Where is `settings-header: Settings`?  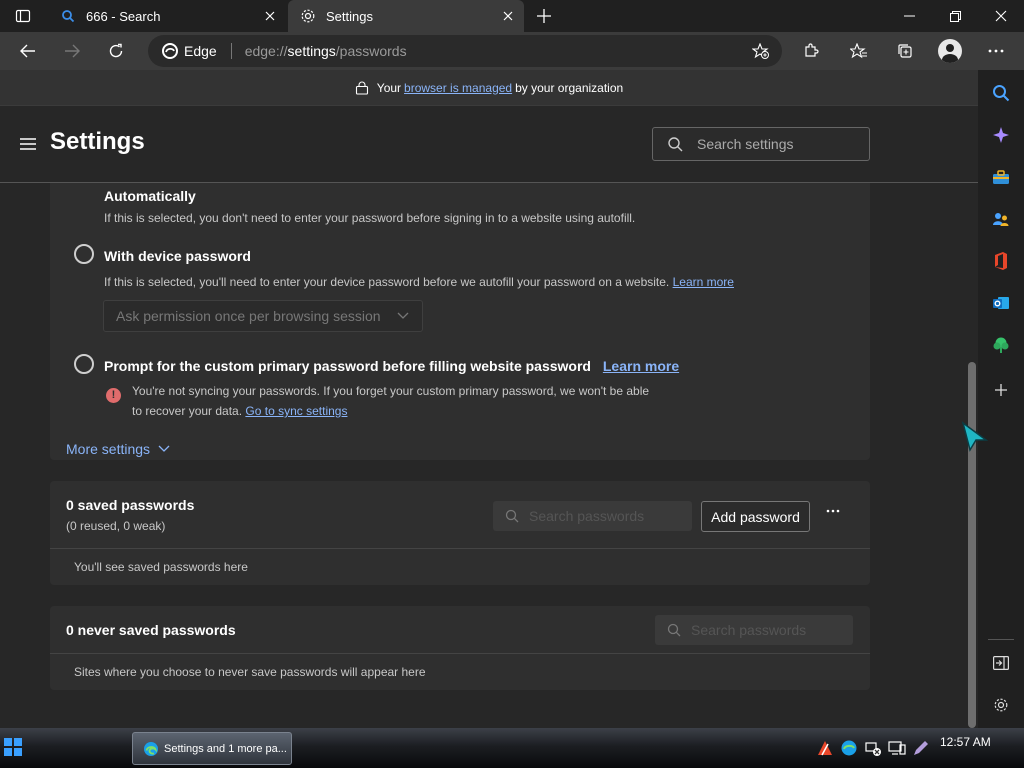
settings-header: Settings is located at coordinates (489, 144).